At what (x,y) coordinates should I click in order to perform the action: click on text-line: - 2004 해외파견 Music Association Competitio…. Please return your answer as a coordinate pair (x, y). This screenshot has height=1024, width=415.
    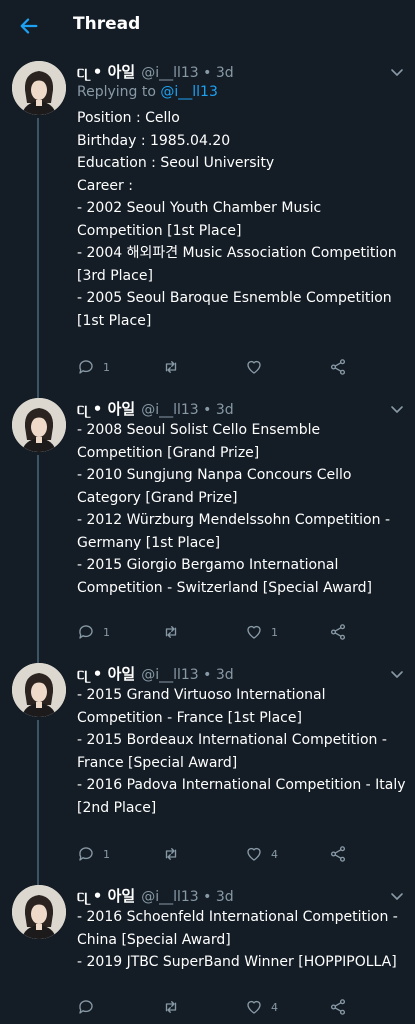
    Looking at the image, I should click on (237, 264).